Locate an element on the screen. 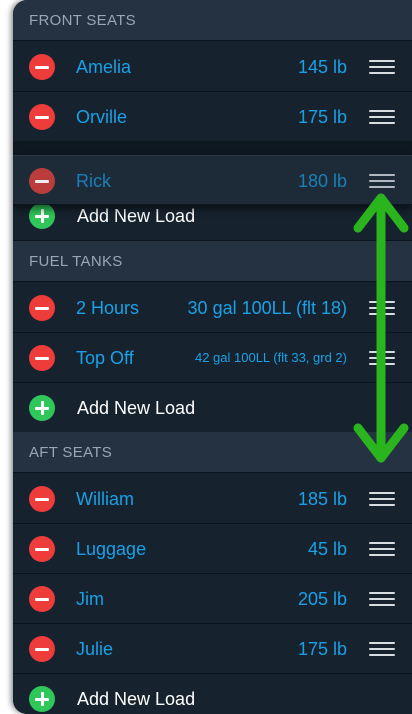 Image resolution: width=412 pixels, height=714 pixels. load-name: Rick is located at coordinates (93, 181).